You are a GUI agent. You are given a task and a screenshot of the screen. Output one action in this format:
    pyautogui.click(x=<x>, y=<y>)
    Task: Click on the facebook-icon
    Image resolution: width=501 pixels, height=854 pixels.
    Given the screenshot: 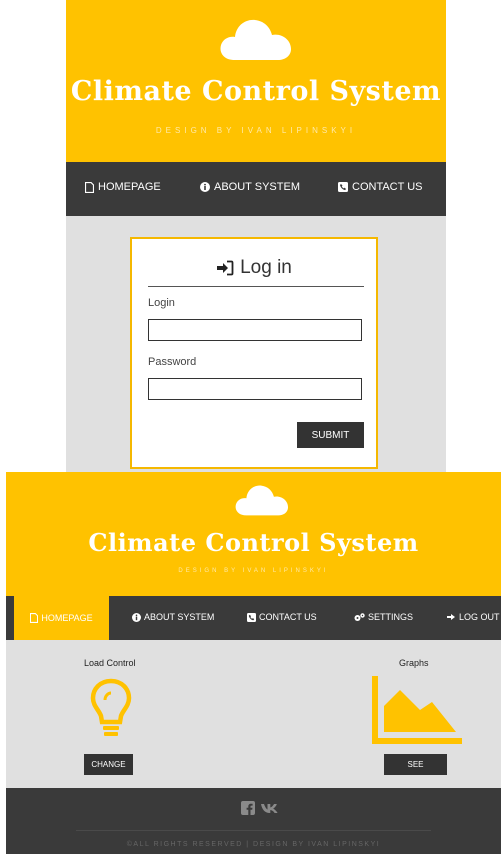 What is the action you would take?
    pyautogui.click(x=248, y=808)
    